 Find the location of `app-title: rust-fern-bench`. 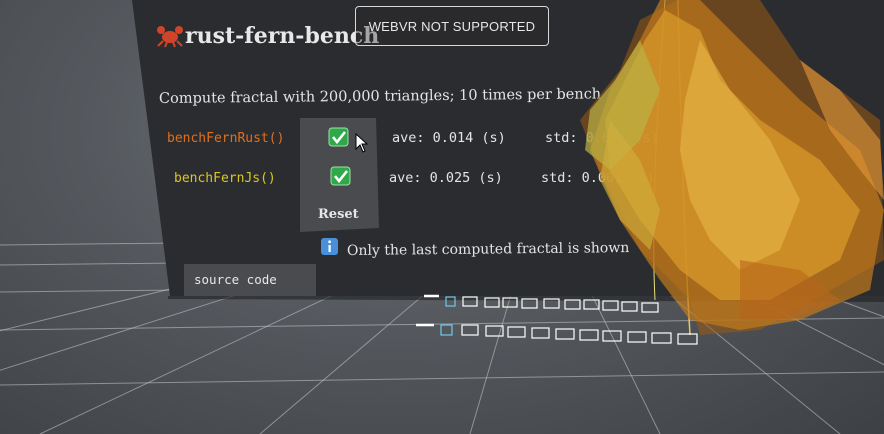

app-title: rust-fern-bench is located at coordinates (282, 36).